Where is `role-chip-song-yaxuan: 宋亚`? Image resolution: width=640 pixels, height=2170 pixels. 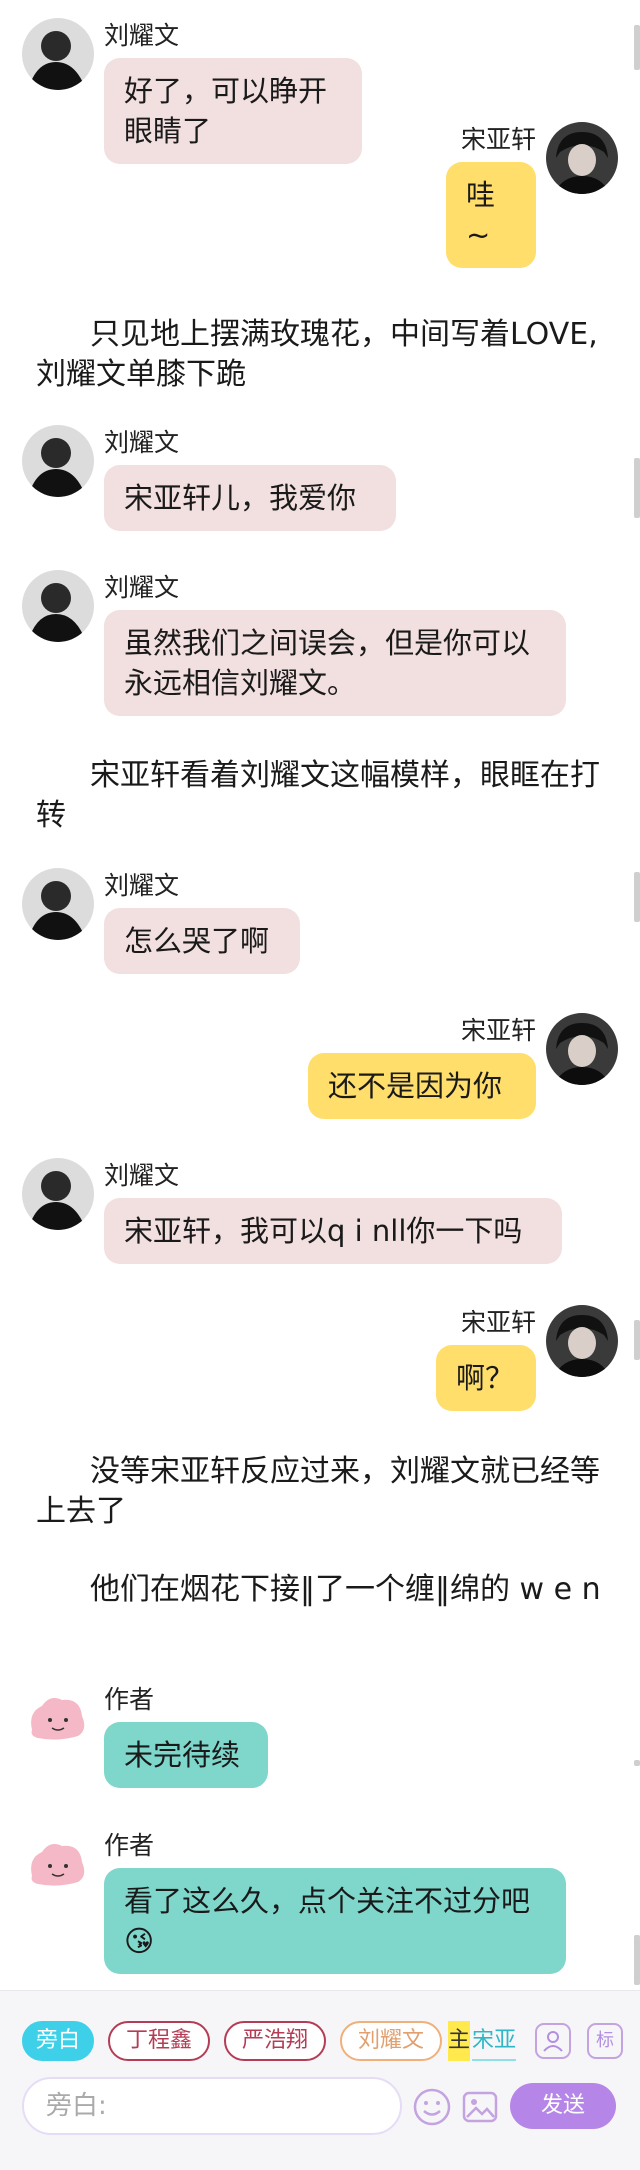
role-chip-song-yaxuan: 宋亚 is located at coordinates (494, 2041).